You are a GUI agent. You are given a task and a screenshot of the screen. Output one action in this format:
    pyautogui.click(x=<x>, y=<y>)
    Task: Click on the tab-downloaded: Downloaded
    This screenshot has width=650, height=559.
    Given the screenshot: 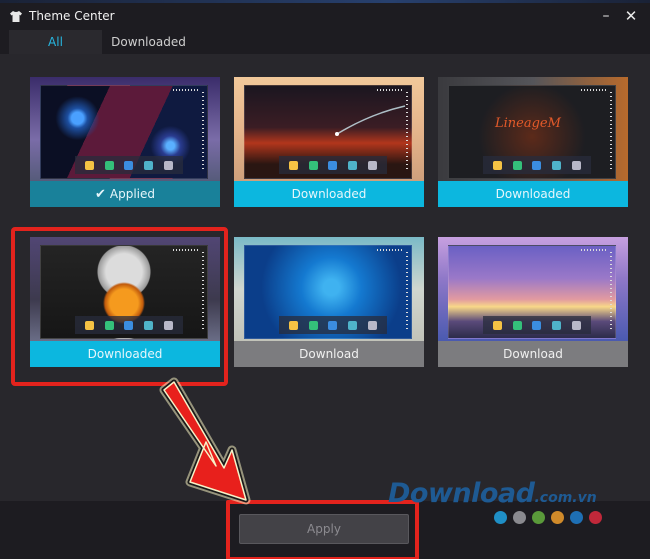 What is the action you would take?
    pyautogui.click(x=148, y=42)
    